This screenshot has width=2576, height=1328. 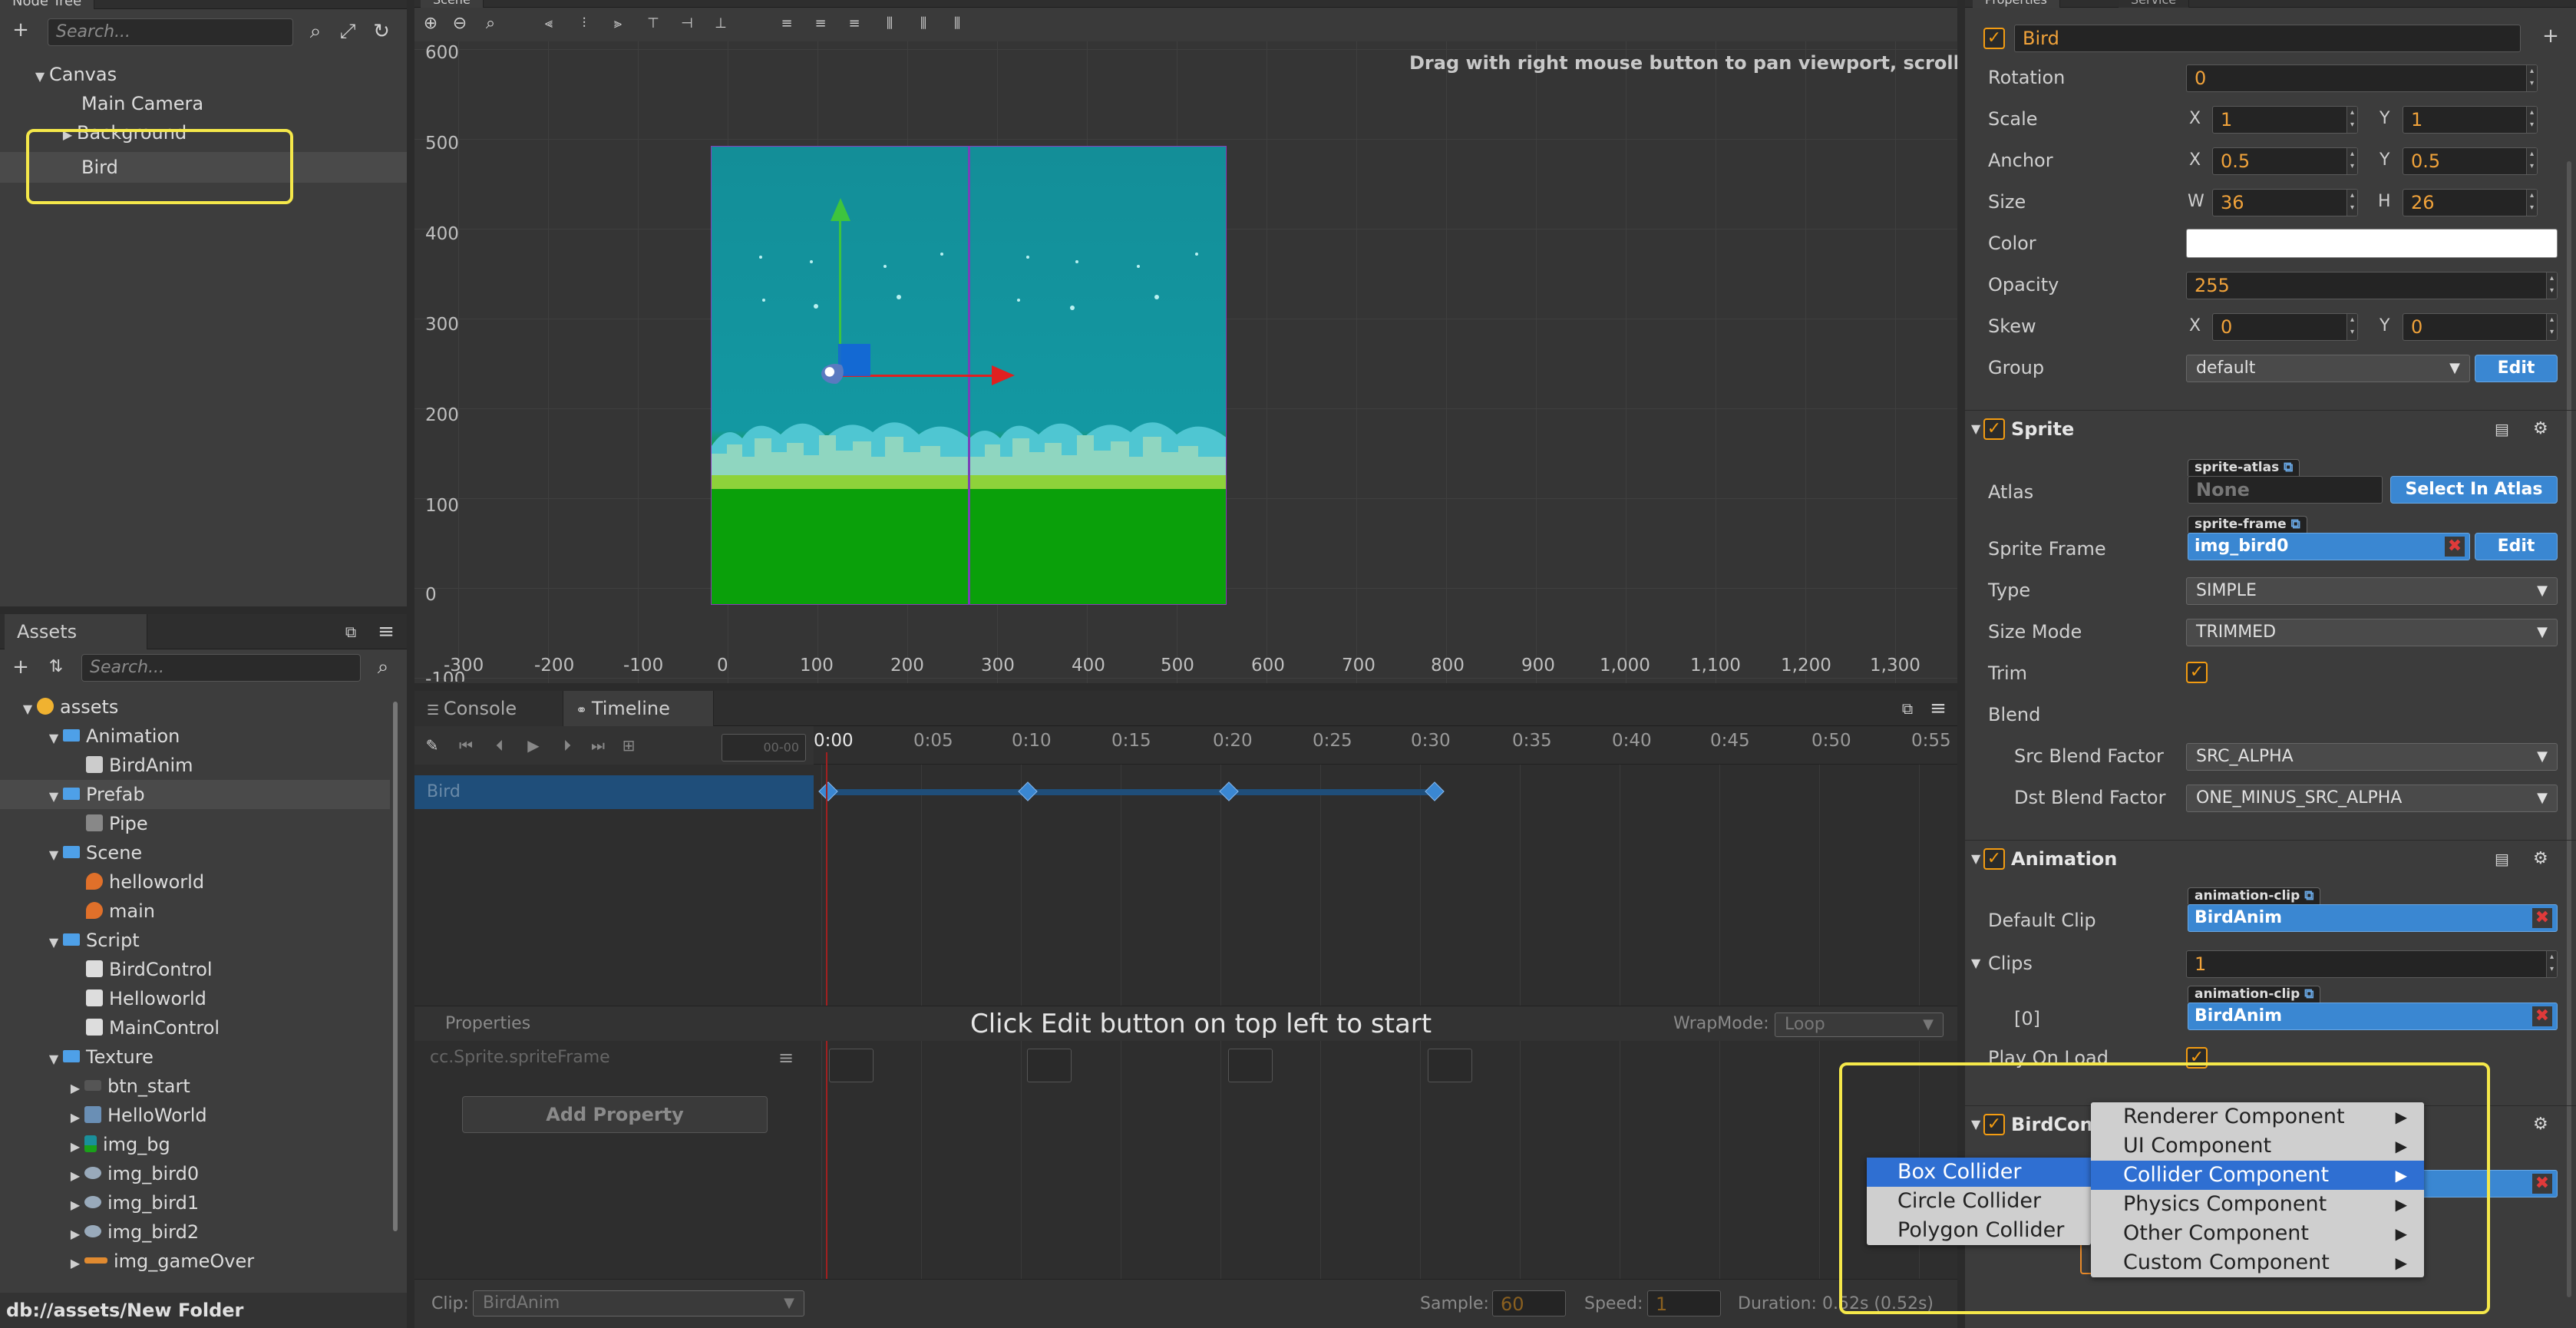 What do you see at coordinates (2285, 120) in the screenshot?
I see `scale-x-input: 1 ▴ ▾` at bounding box center [2285, 120].